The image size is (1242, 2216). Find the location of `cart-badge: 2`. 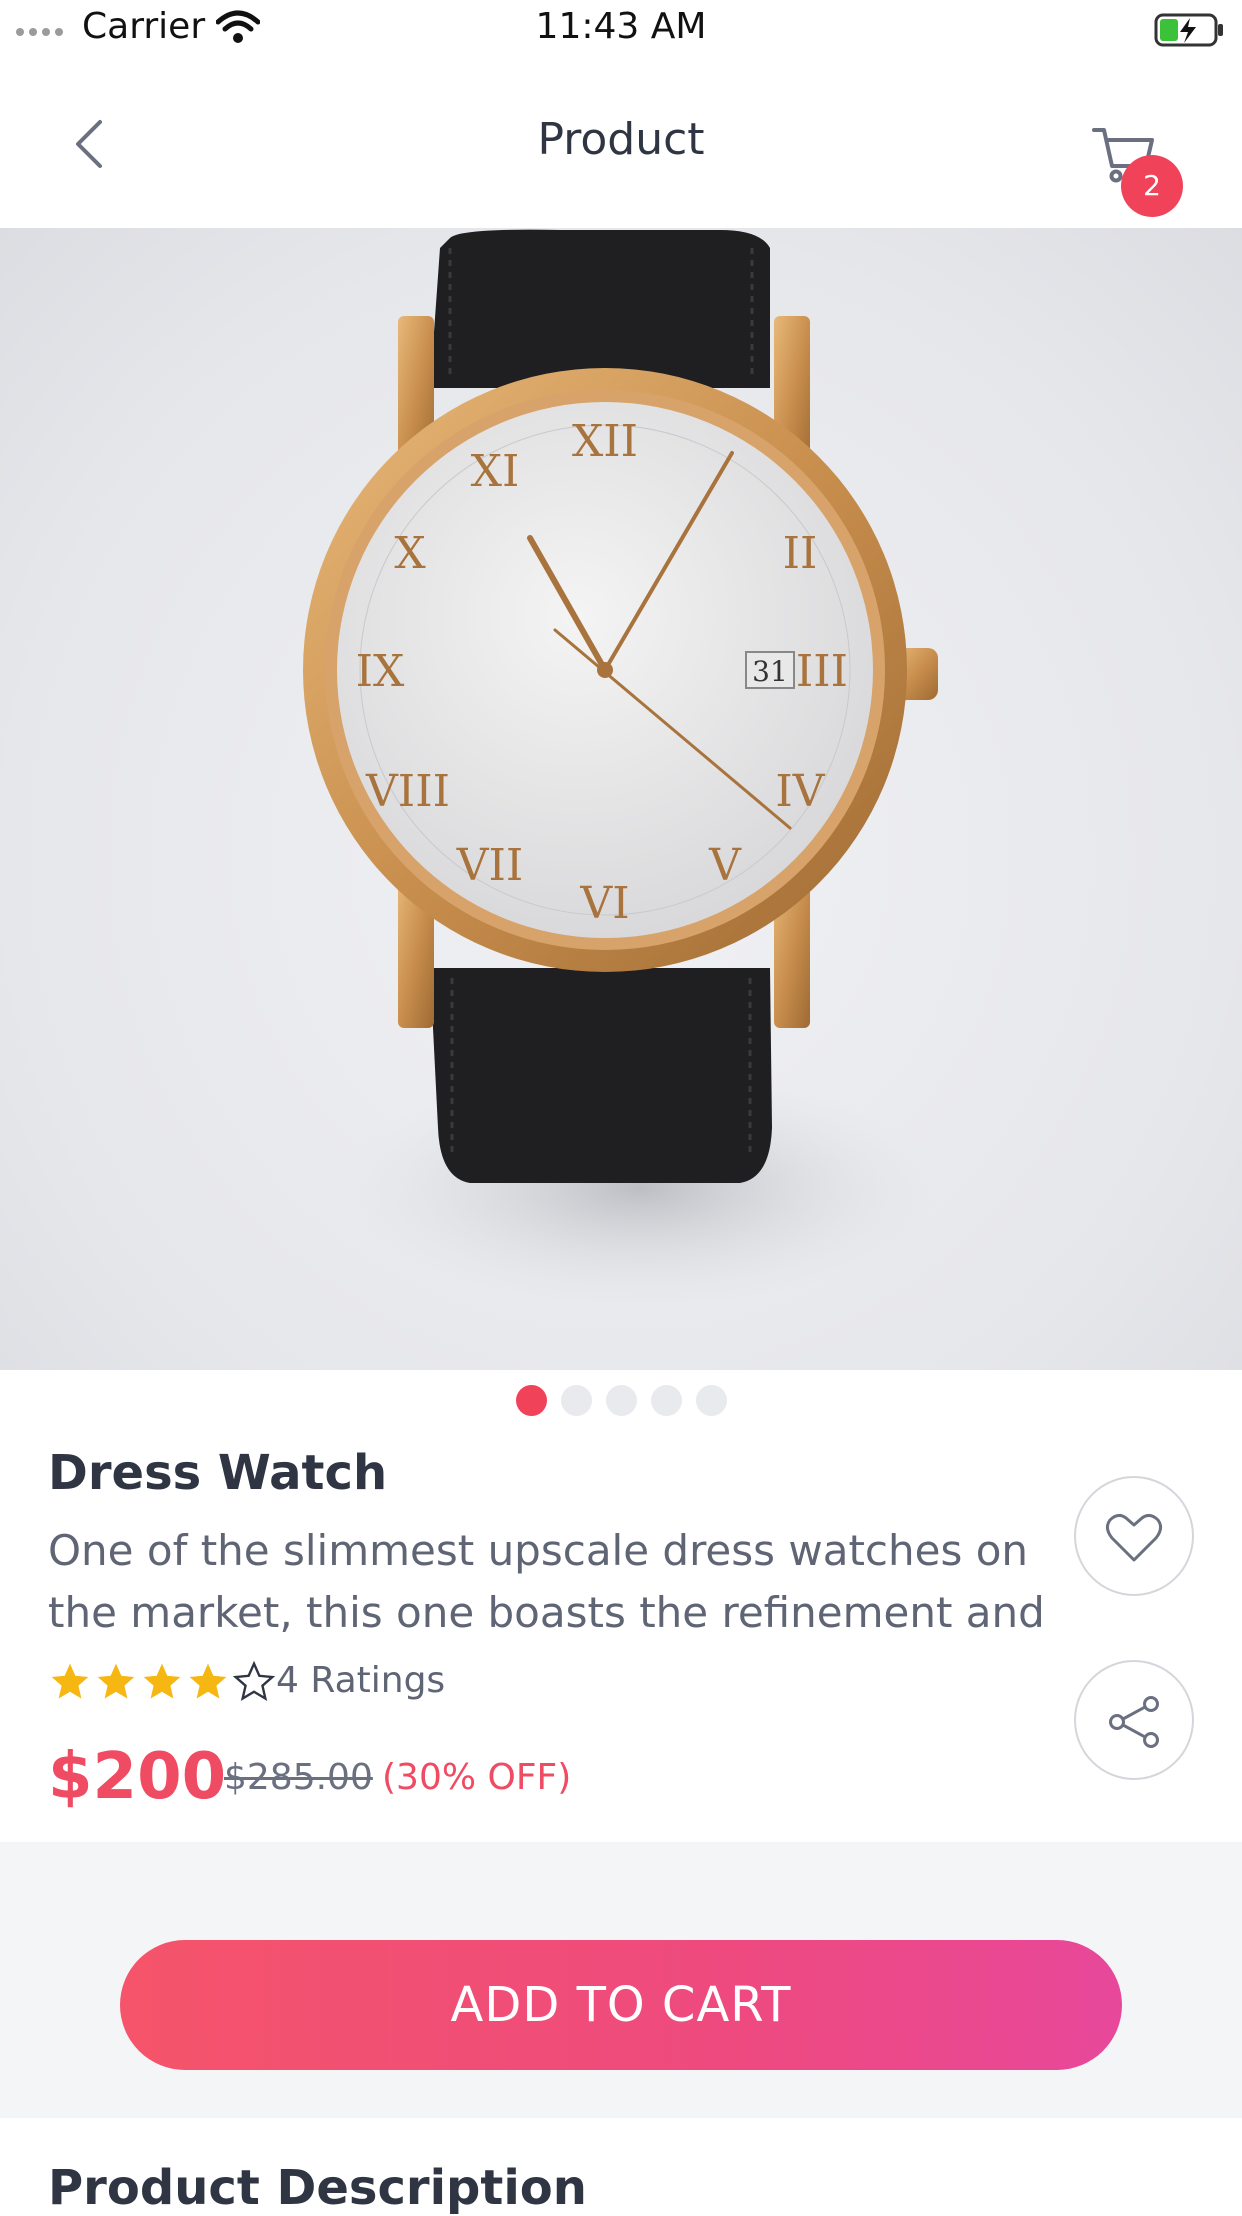

cart-badge: 2 is located at coordinates (1152, 186).